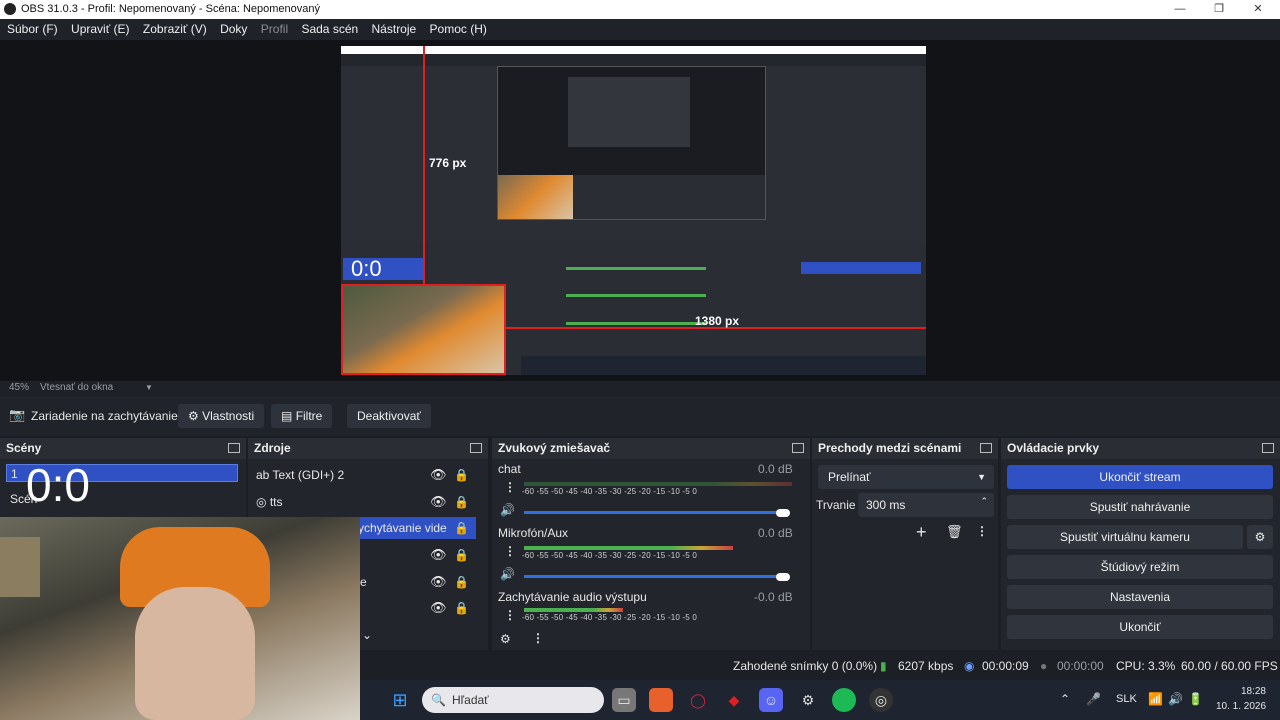  Describe the element at coordinates (274, 29) in the screenshot. I see `menu-profile: Profil` at that location.